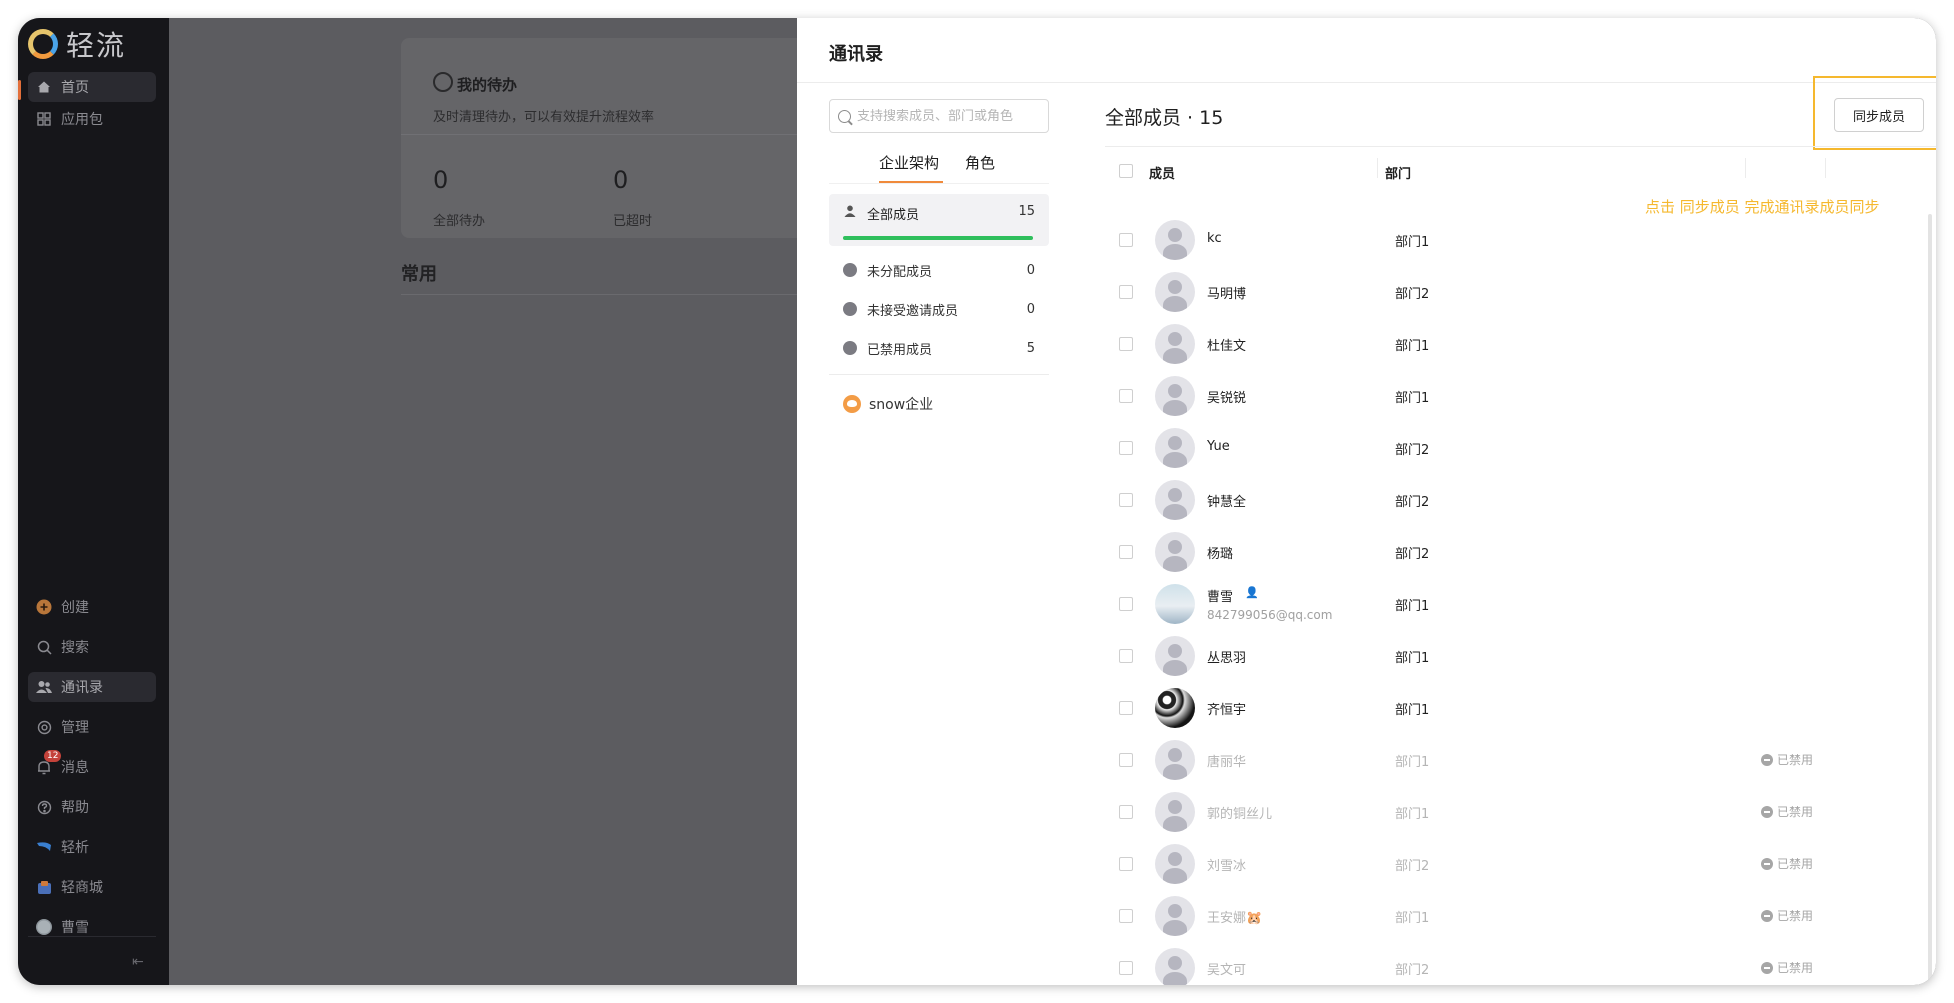 The width and height of the screenshot is (1954, 1003). What do you see at coordinates (893, 215) in the screenshot?
I see `tree-item-label: 全部成员` at bounding box center [893, 215].